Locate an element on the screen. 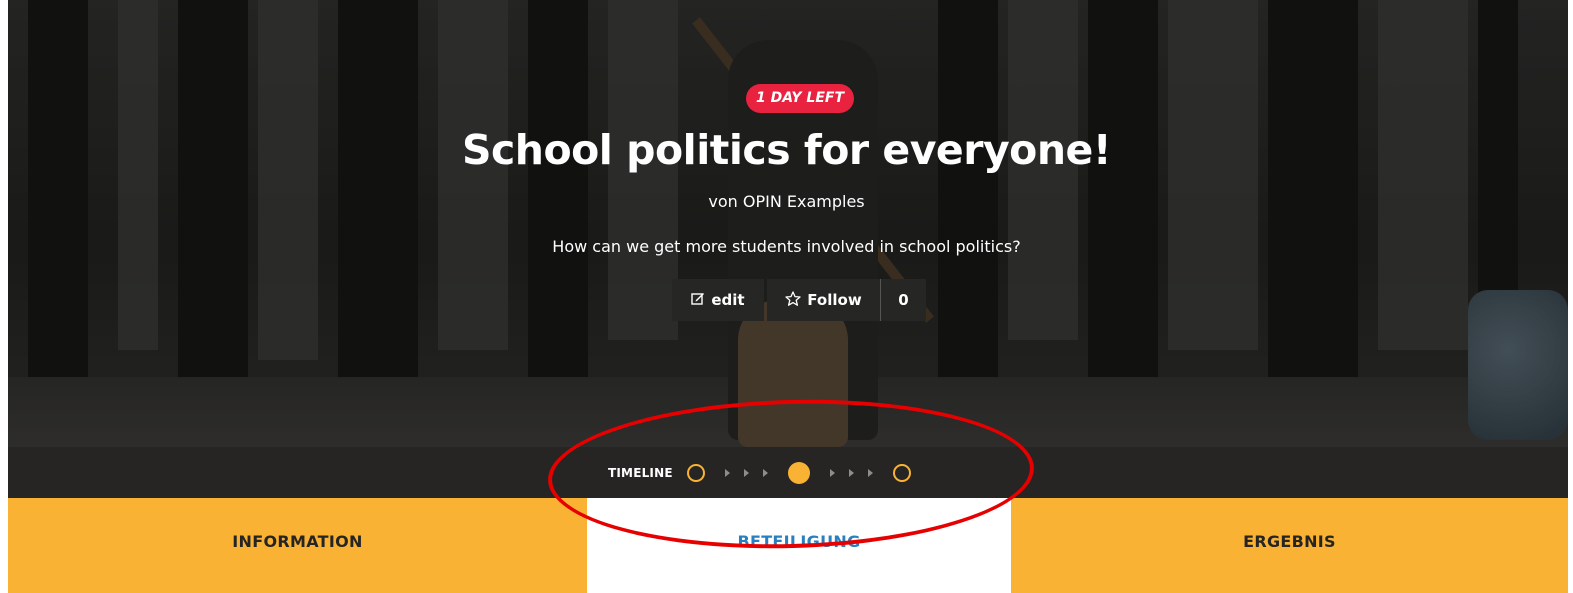 The image size is (1573, 593). tab-ergebnis: ERGEBNIS is located at coordinates (1289, 545).